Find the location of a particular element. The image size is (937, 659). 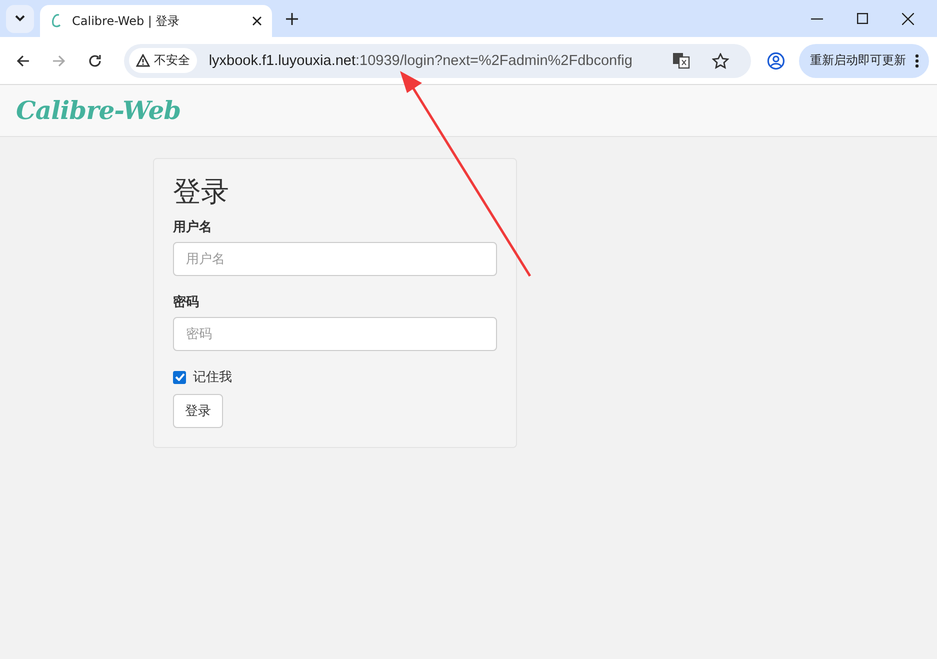

remember-checkbox is located at coordinates (179, 377).